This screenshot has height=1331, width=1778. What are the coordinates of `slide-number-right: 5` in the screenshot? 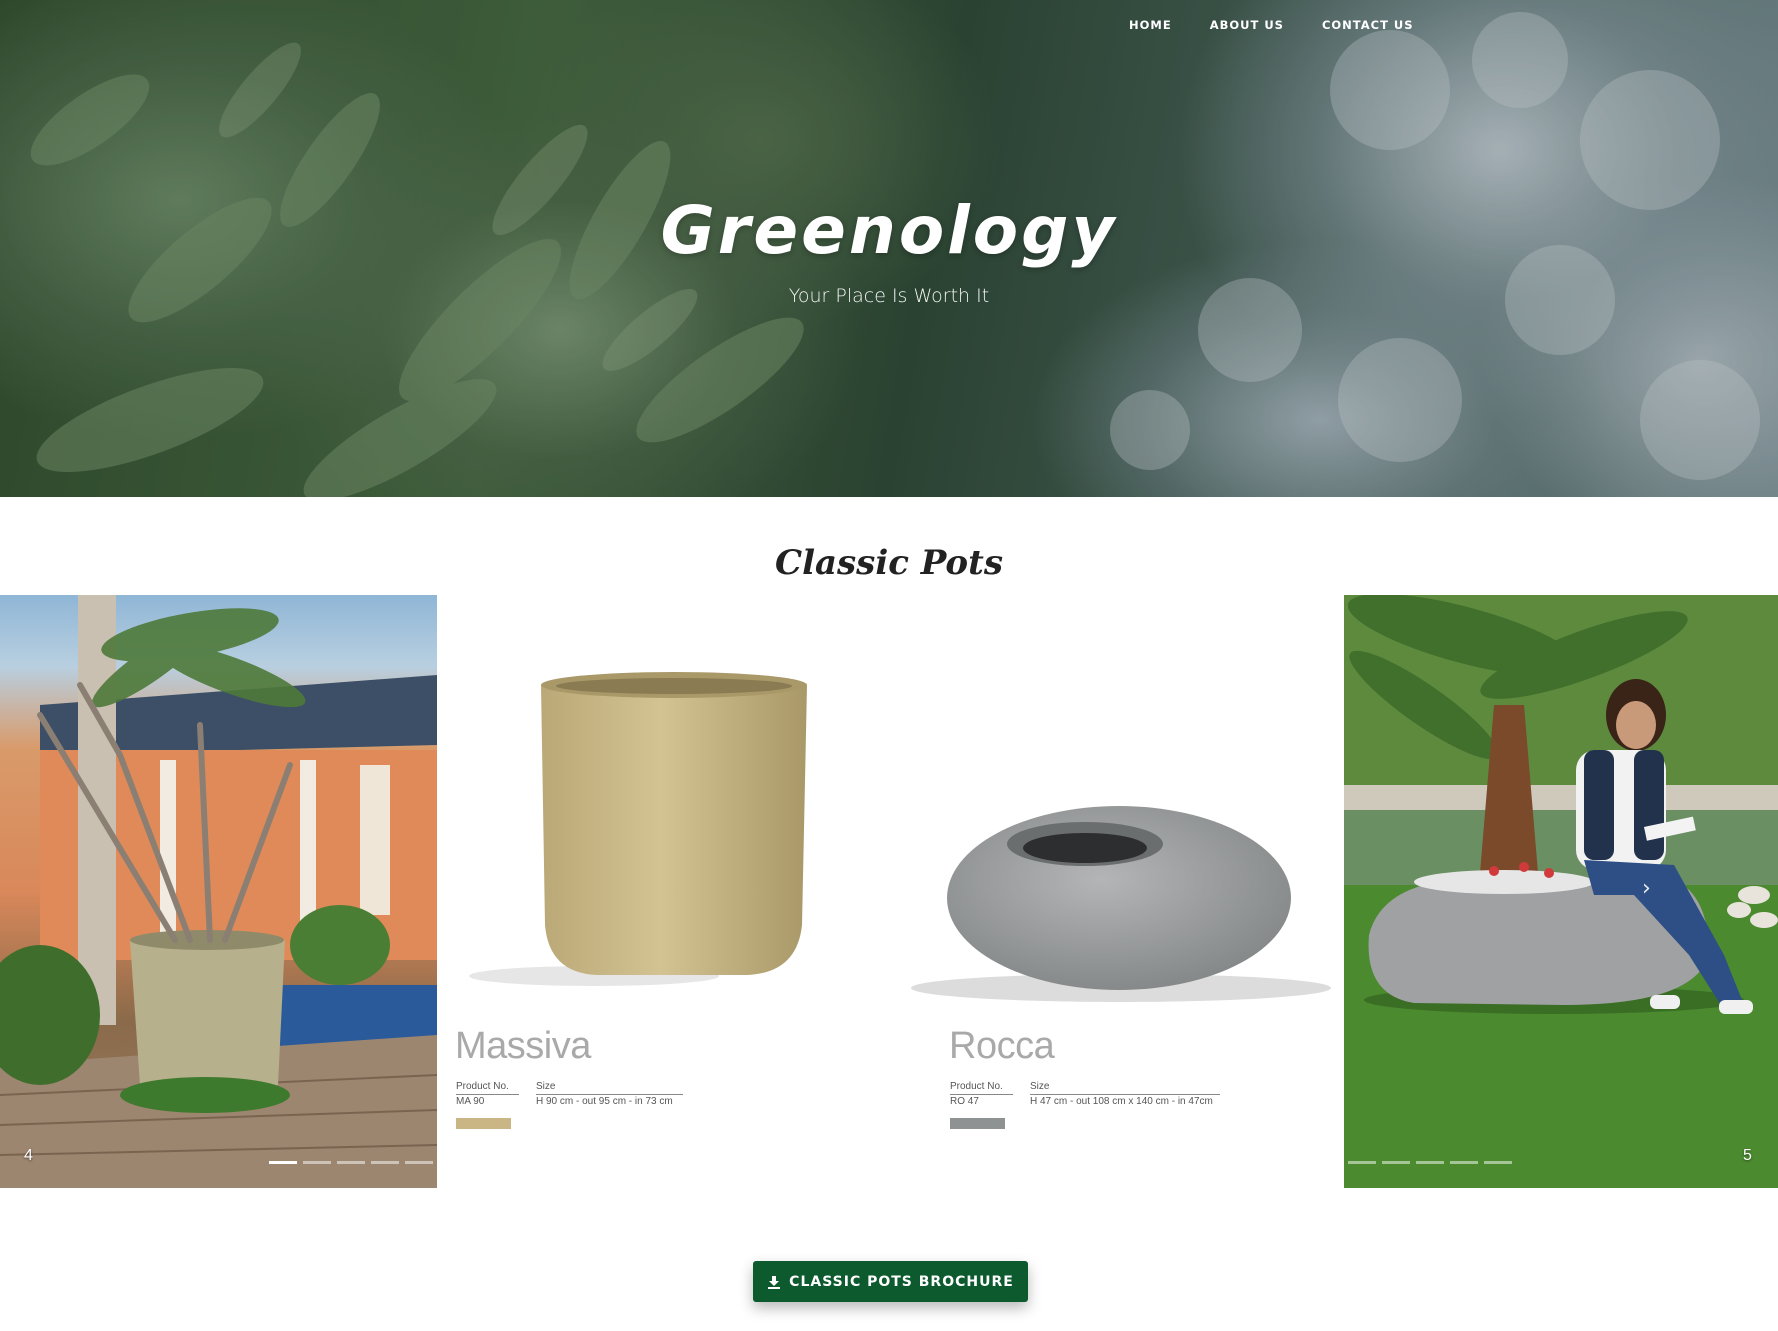 It's located at (1747, 1155).